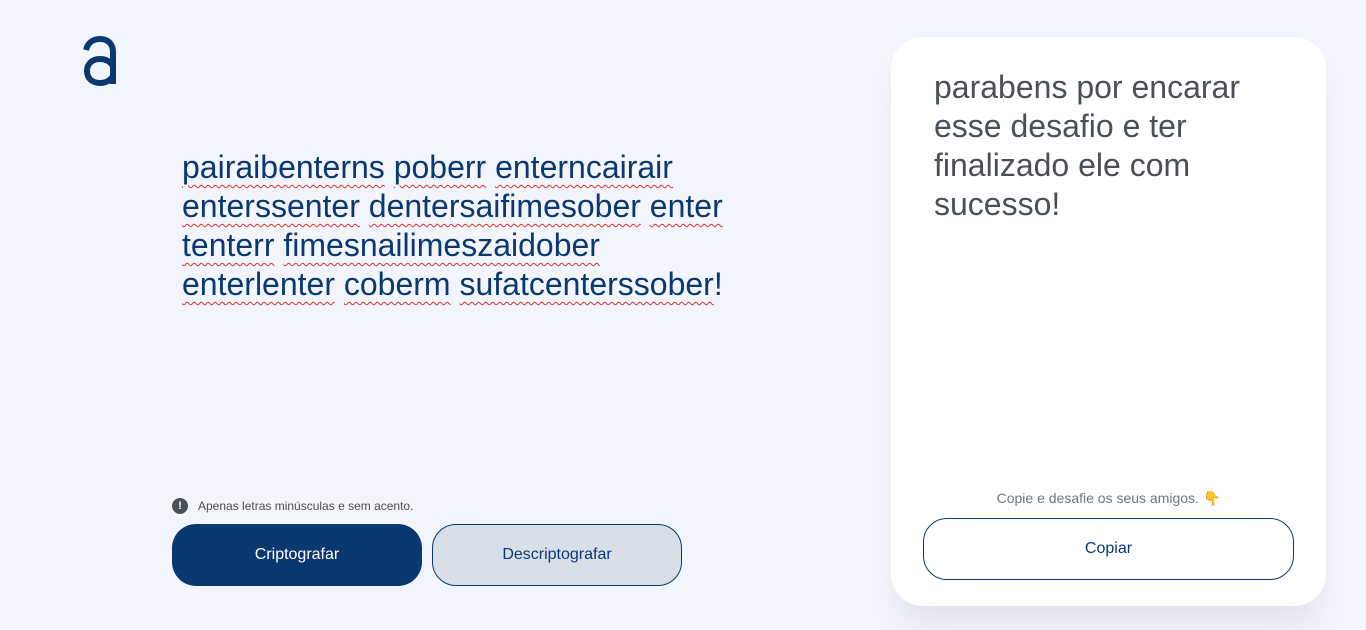 The image size is (1366, 630). What do you see at coordinates (1211, 498) in the screenshot?
I see `pointing-down-hand-icon: 👇` at bounding box center [1211, 498].